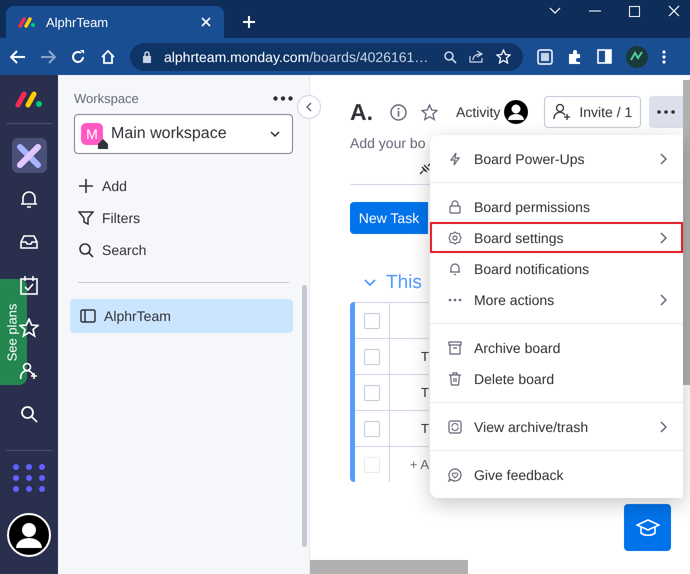 This screenshot has width=690, height=574. Describe the element at coordinates (478, 112) in the screenshot. I see `activity-link: Activity` at that location.